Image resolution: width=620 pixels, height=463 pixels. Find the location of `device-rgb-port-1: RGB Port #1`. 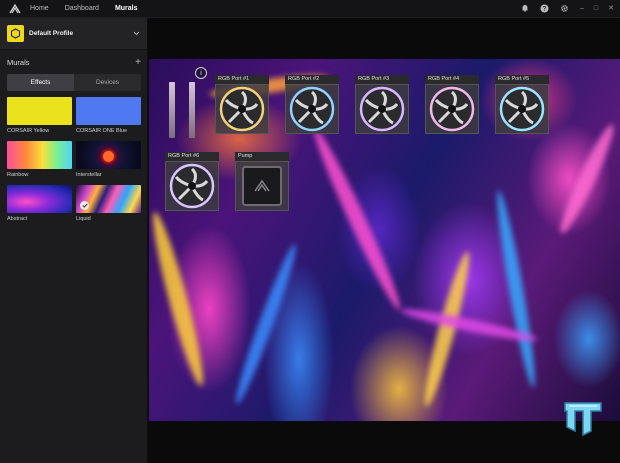

device-rgb-port-1: RGB Port #1 is located at coordinates (242, 104).